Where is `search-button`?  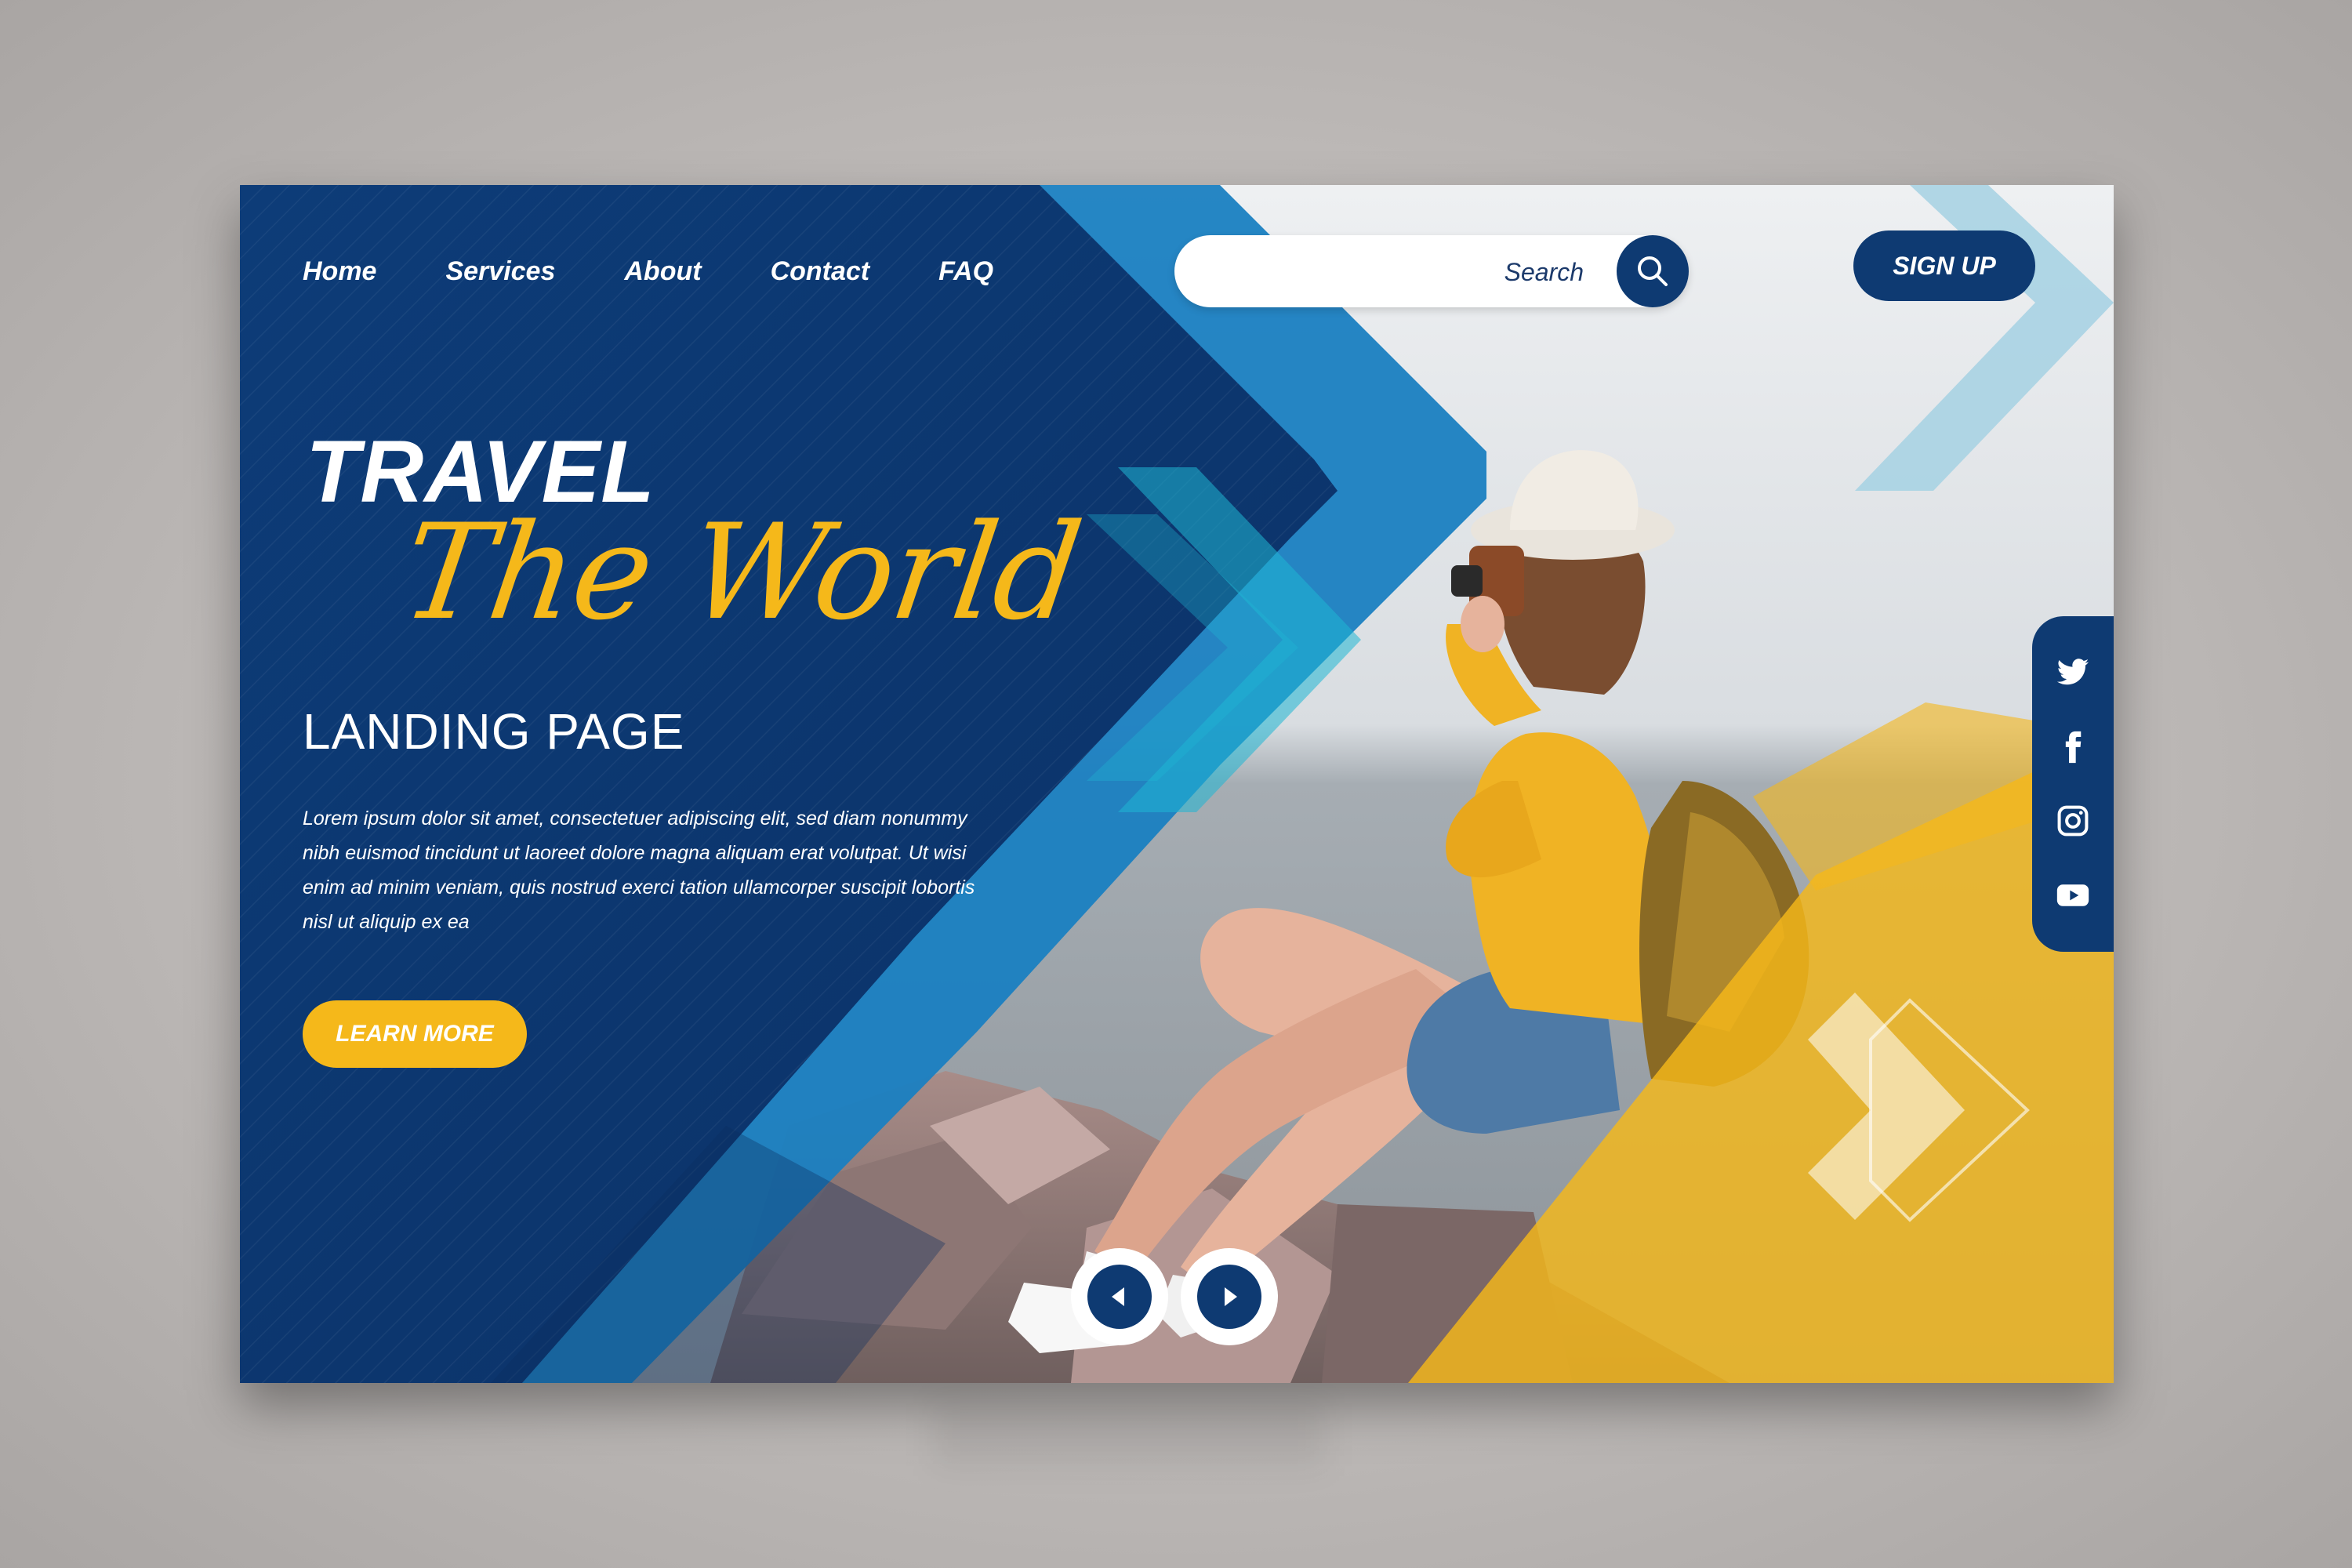
search-button is located at coordinates (1653, 271).